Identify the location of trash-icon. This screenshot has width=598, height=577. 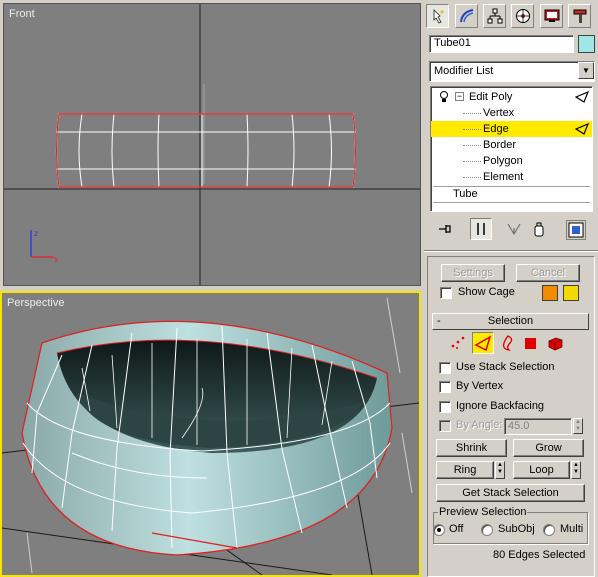
(539, 229).